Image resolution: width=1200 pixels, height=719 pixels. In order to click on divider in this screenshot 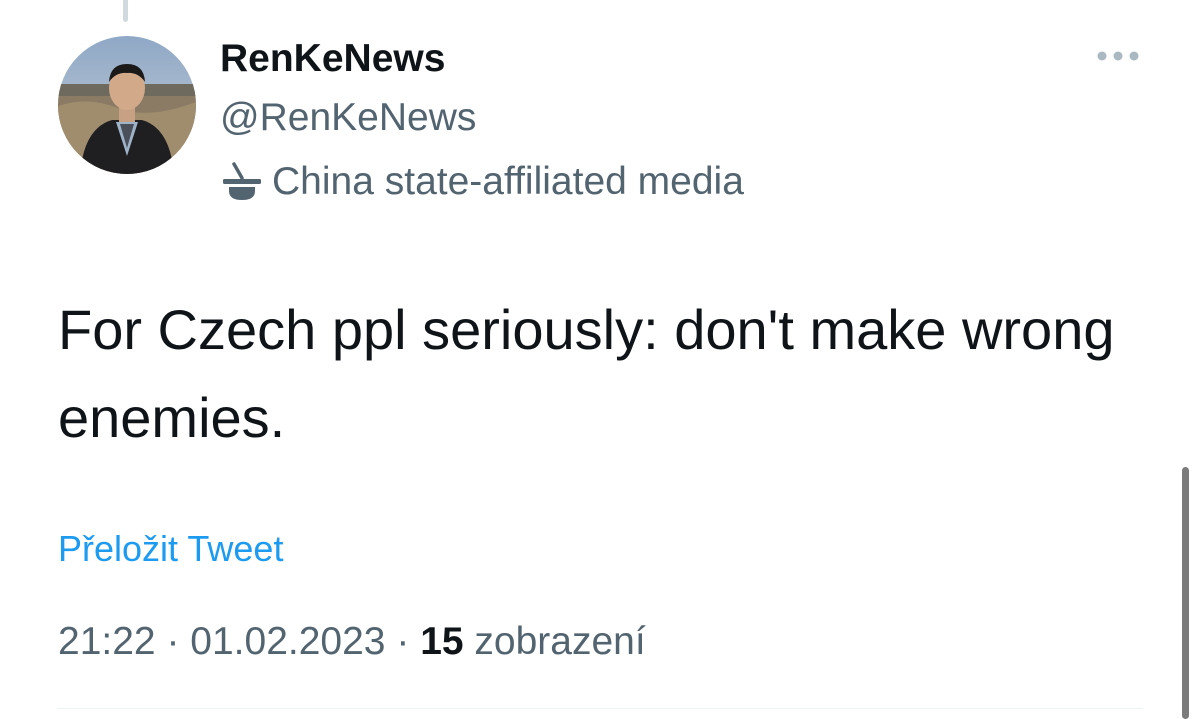, I will do `click(600, 708)`.